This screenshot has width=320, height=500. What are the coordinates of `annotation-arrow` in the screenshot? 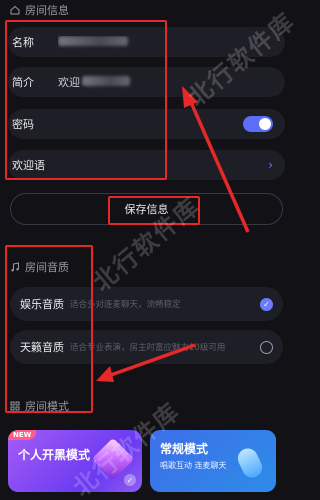 It's located at (146, 362).